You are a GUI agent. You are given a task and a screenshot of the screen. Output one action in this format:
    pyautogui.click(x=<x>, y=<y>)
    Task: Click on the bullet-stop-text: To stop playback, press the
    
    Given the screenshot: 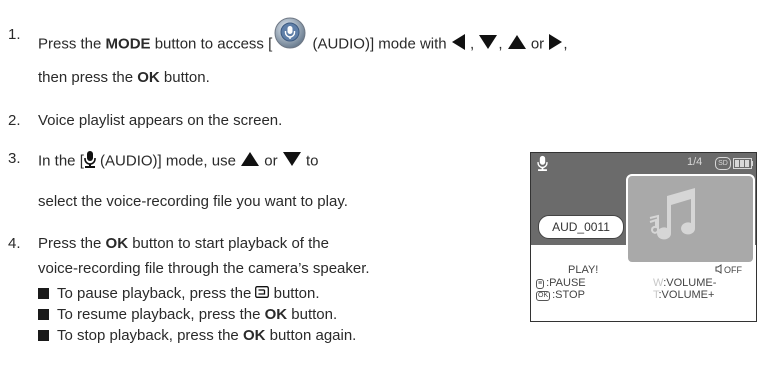 What is the action you would take?
    pyautogui.click(x=150, y=335)
    